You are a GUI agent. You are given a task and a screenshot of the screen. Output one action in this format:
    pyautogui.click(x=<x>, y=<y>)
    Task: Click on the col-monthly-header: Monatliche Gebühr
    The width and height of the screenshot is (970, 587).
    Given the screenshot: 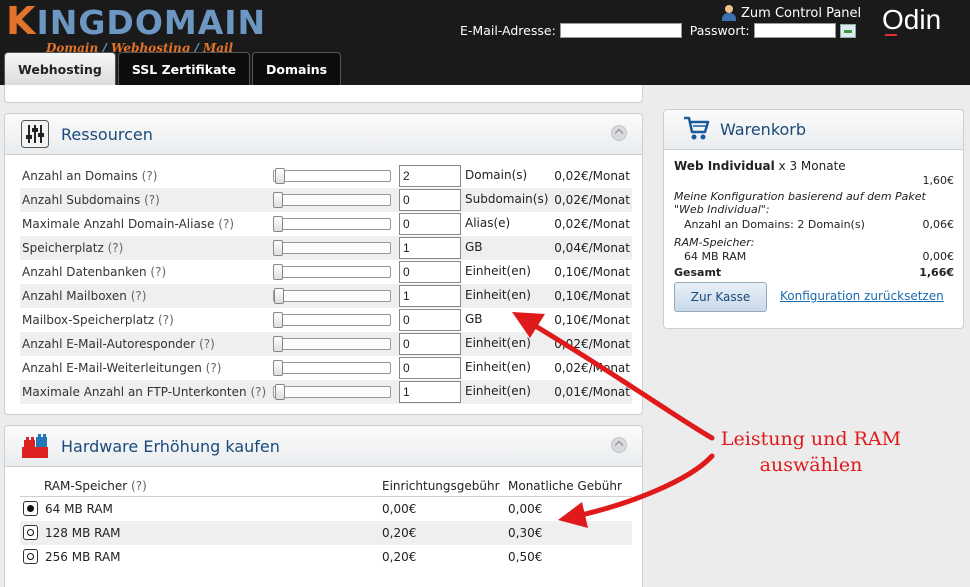 What is the action you would take?
    pyautogui.click(x=565, y=486)
    